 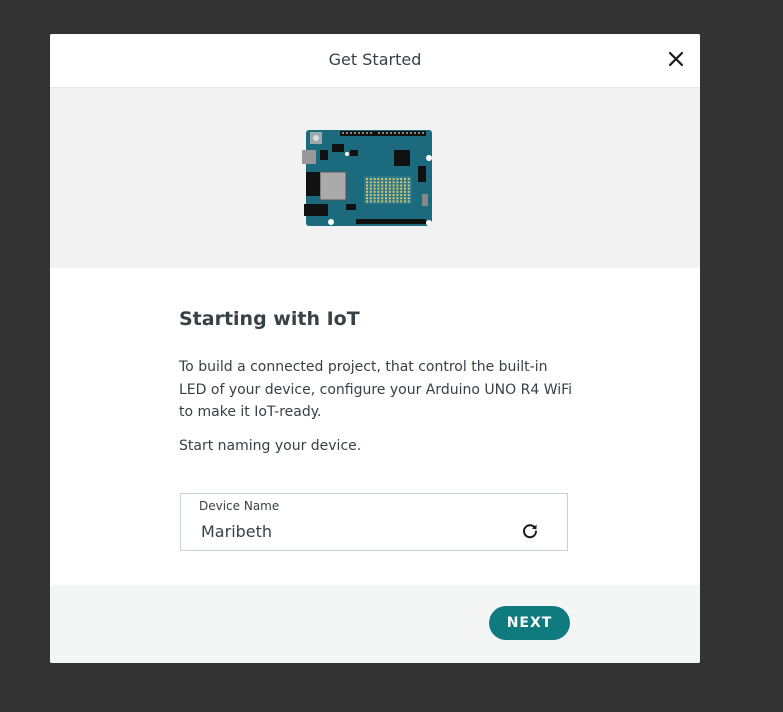 What do you see at coordinates (270, 446) in the screenshot?
I see `naming-prompt: Start naming your device.` at bounding box center [270, 446].